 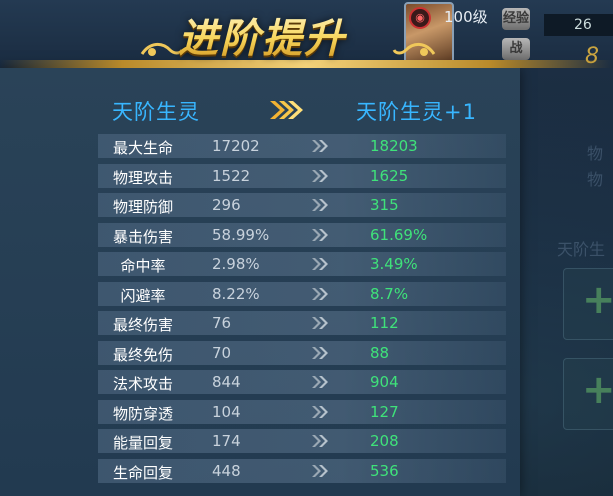 I want to click on stat-current-value: 844, so click(x=226, y=382).